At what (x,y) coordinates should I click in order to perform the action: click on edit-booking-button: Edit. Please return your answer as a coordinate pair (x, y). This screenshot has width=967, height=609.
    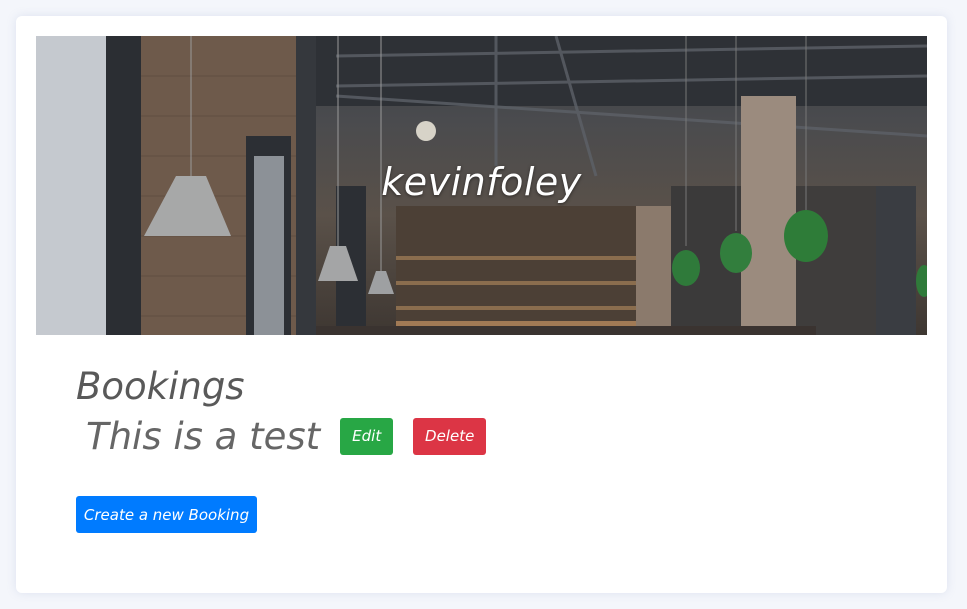
    Looking at the image, I should click on (367, 436).